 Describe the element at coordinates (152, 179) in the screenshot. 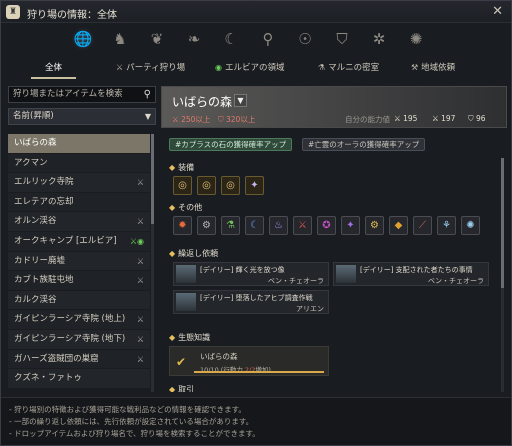

I see `list-scrollbar-thumb` at that location.